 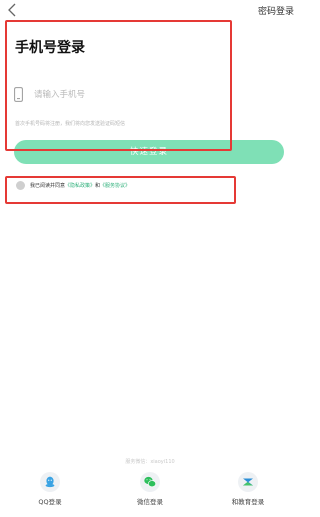 What do you see at coordinates (248, 482) in the screenshot?
I see `hejiaoyu-icon` at bounding box center [248, 482].